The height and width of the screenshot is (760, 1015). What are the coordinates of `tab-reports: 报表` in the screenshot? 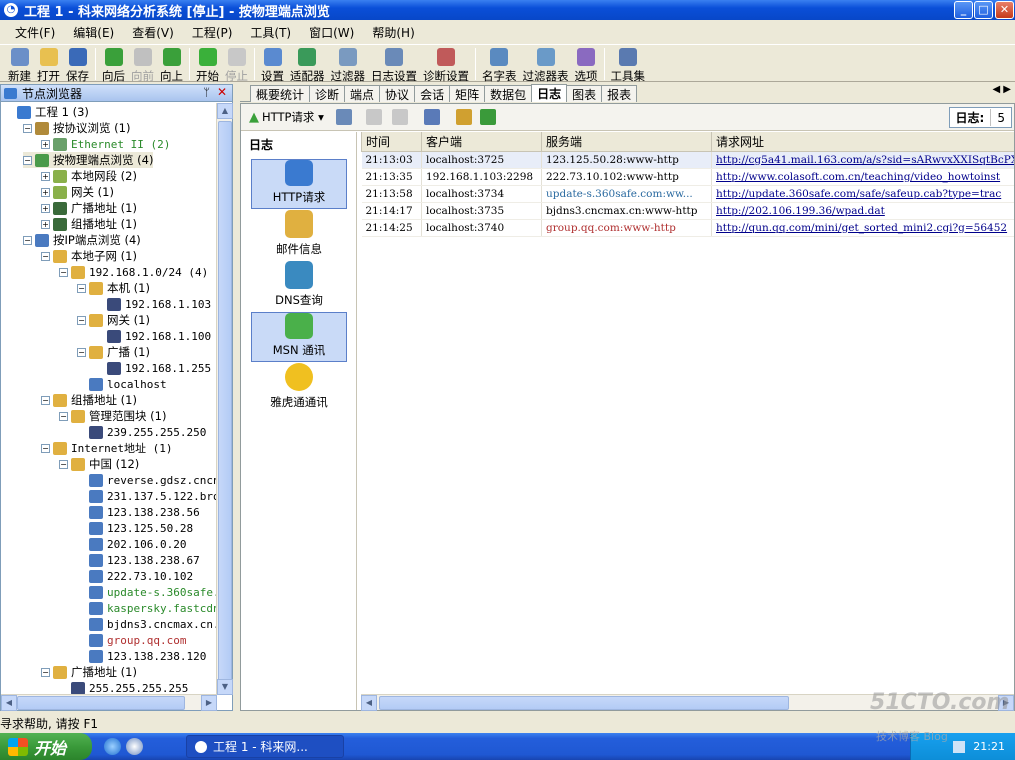 It's located at (619, 93).